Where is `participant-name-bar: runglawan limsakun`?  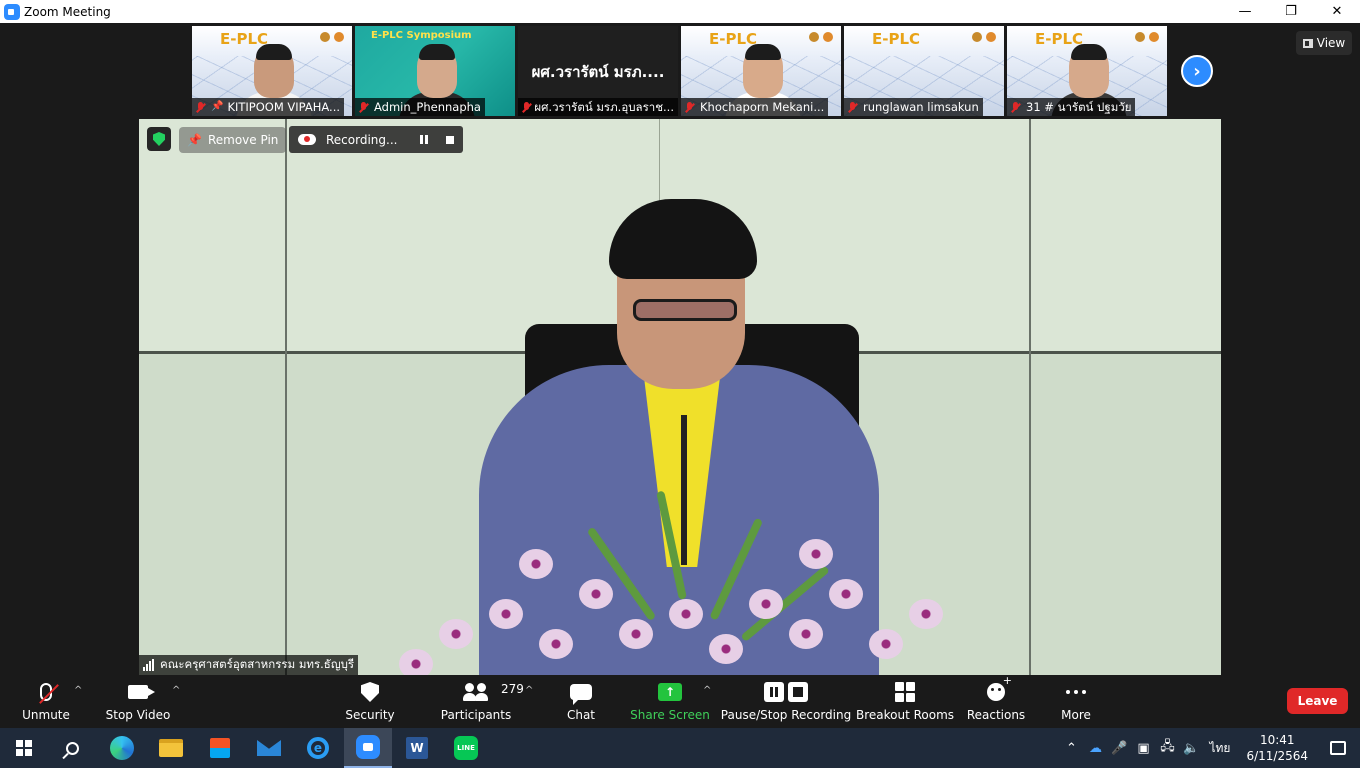
participant-name-bar: runglawan limsakun is located at coordinates (913, 107).